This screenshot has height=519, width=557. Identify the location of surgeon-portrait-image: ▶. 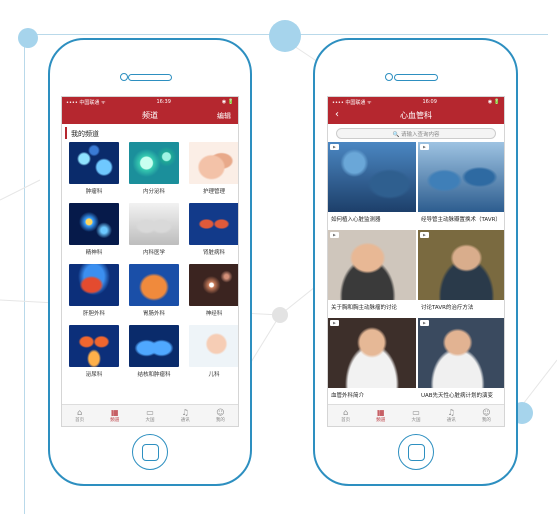
(372, 353).